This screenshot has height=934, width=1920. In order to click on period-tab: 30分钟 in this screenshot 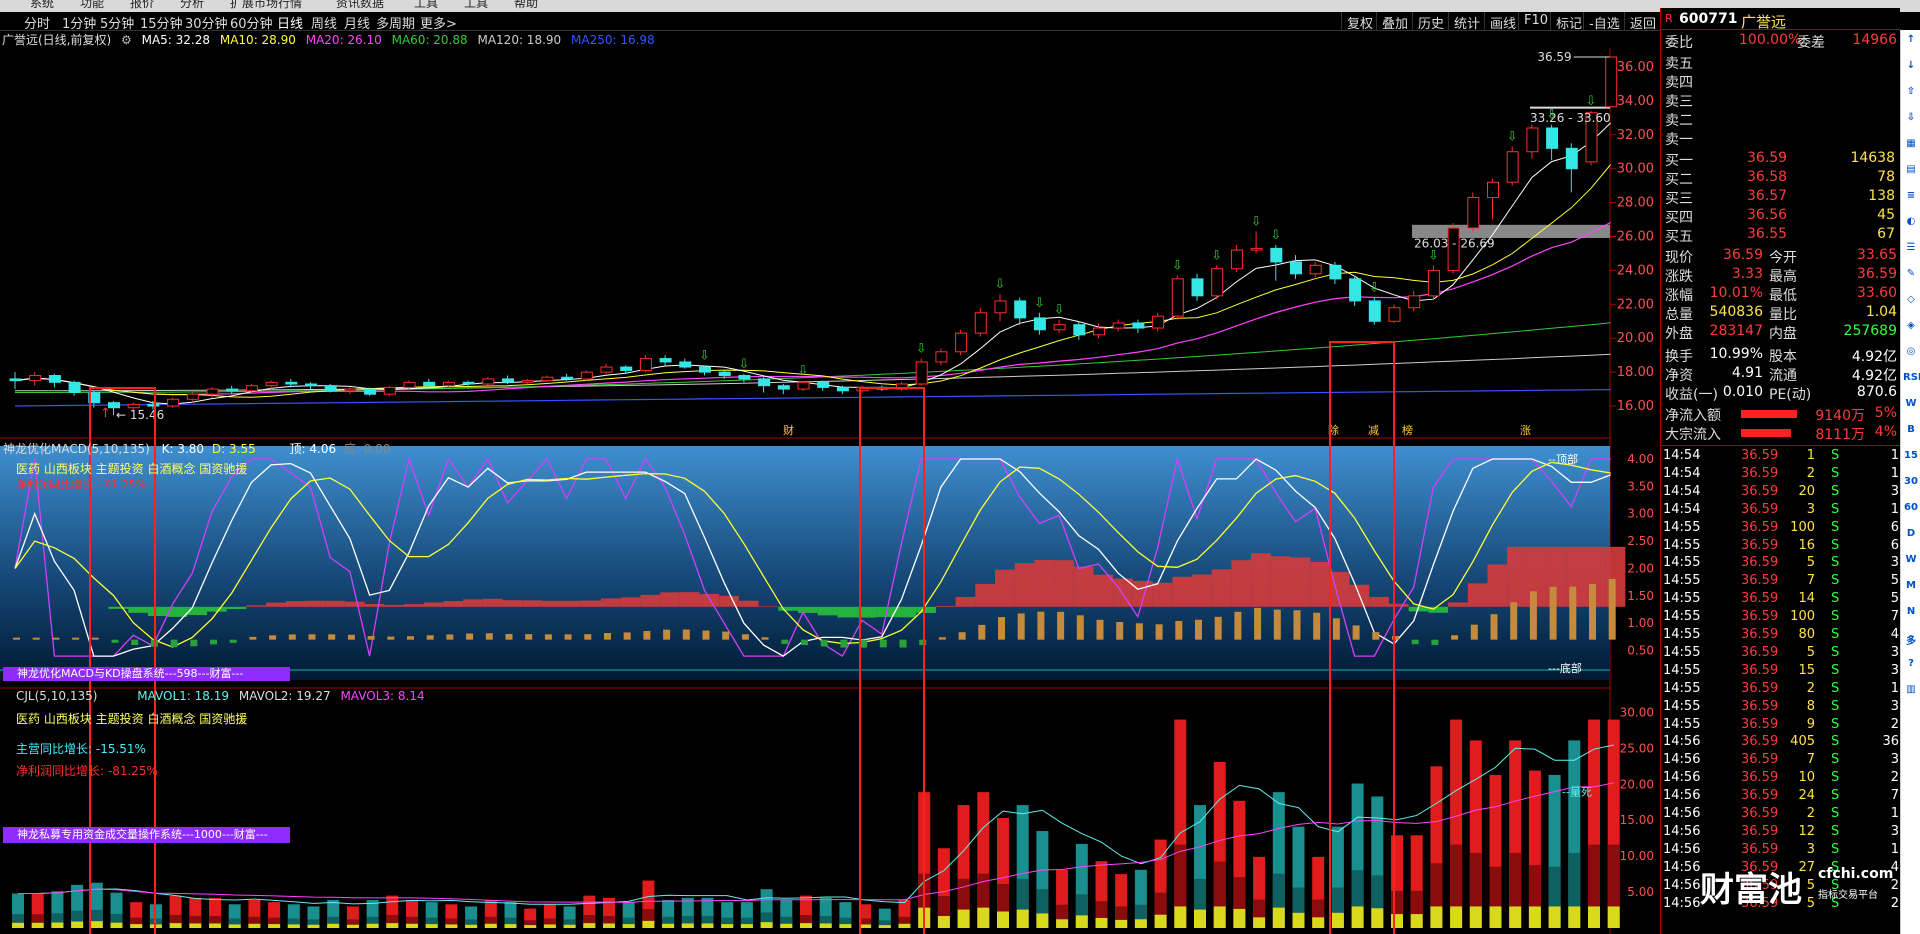, I will do `click(206, 22)`.